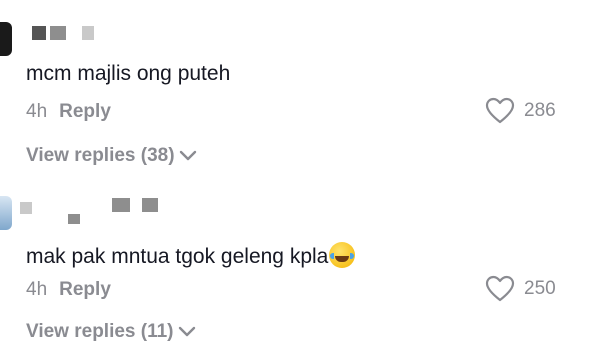  Describe the element at coordinates (100, 331) in the screenshot. I see `view-replies-label: View replies (11)` at that location.